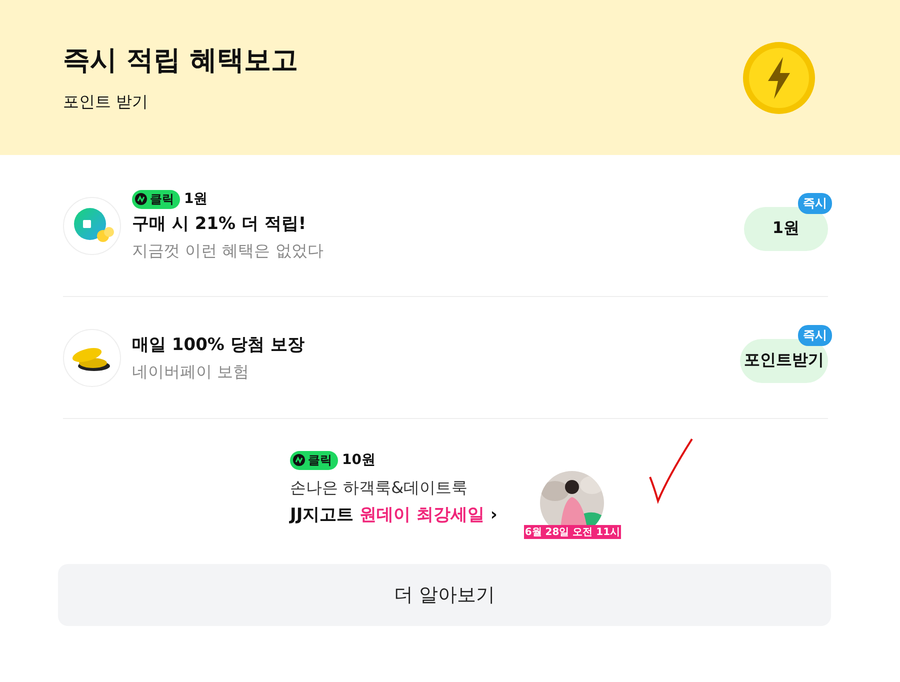 The image size is (900, 682). What do you see at coordinates (359, 460) in the screenshot?
I see `click-reward: 10원` at bounding box center [359, 460].